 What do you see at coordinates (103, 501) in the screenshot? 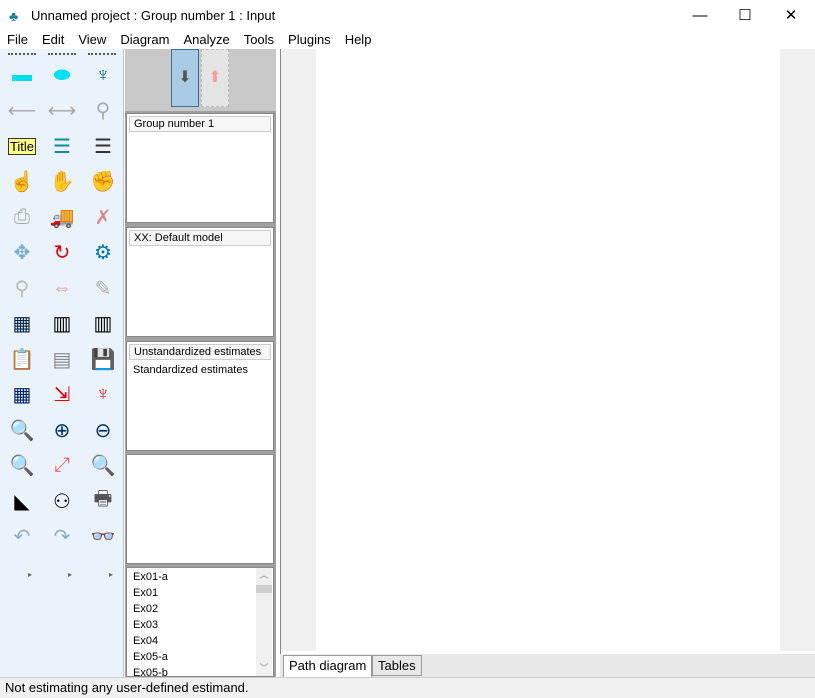
I see `print-icon: 🖶` at bounding box center [103, 501].